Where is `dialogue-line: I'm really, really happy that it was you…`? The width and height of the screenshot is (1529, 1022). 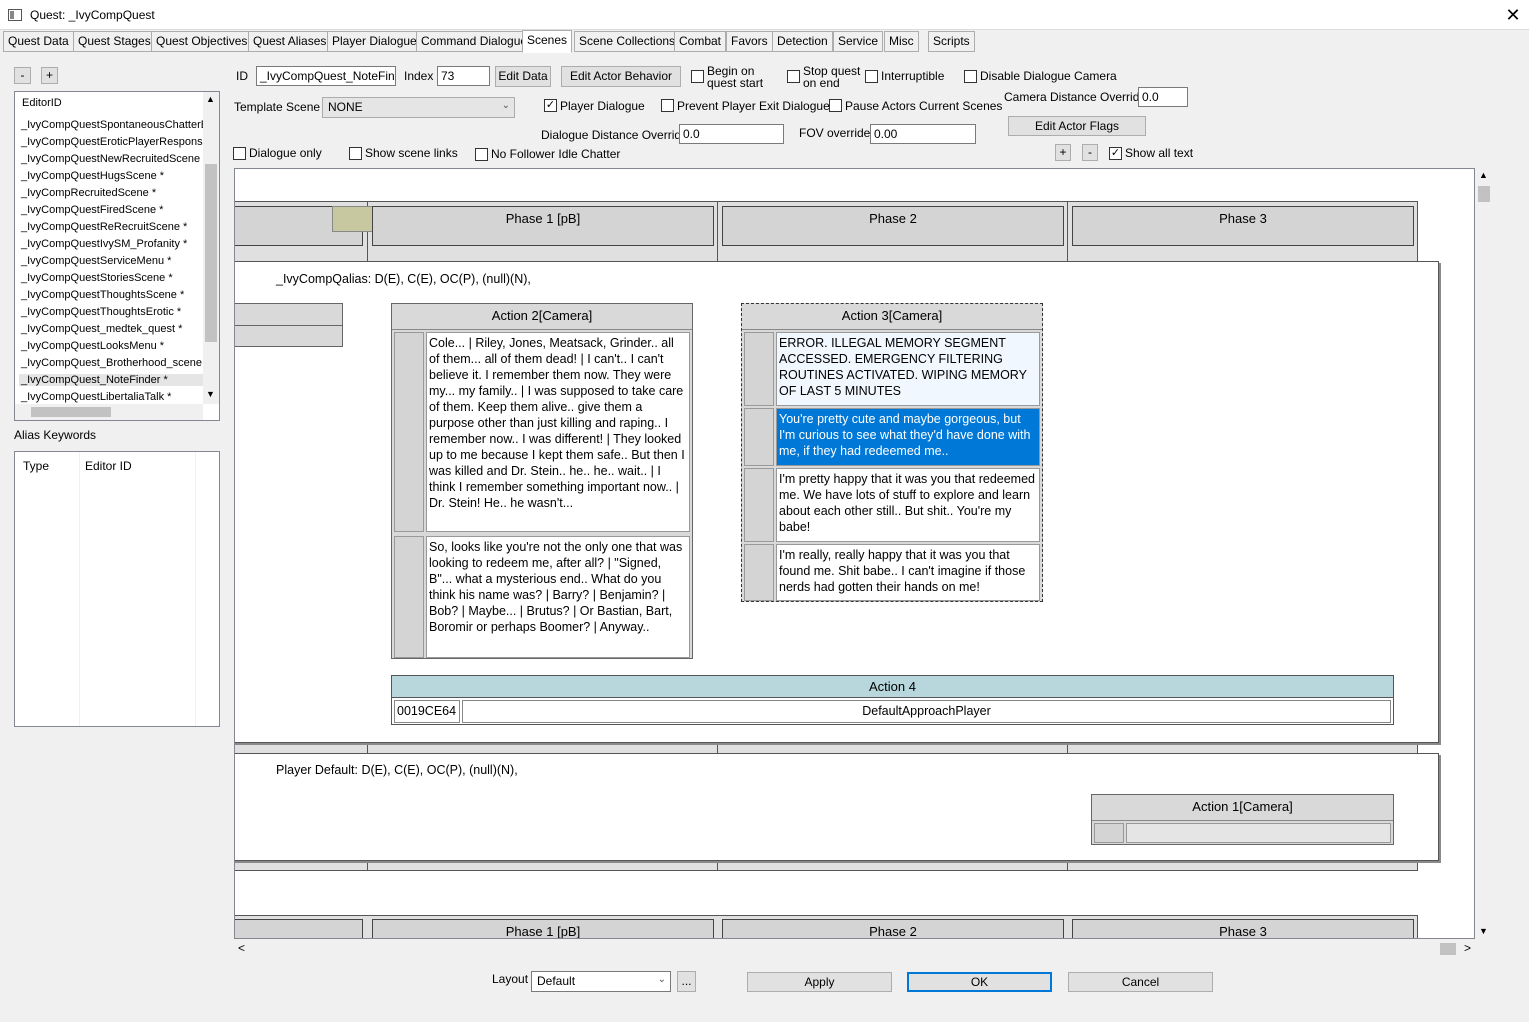
dialogue-line: I'm really, really happy that it was you… is located at coordinates (908, 572).